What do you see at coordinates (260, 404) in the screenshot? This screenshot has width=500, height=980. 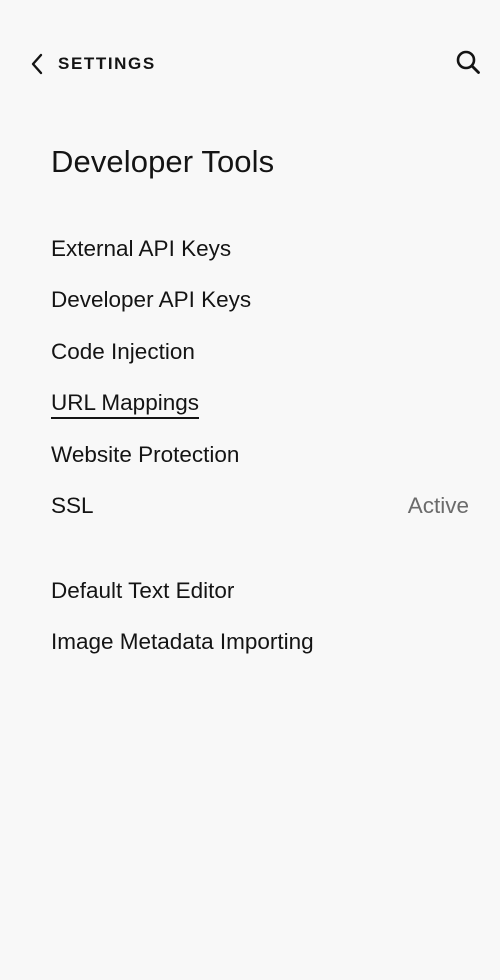 I see `menu-item-url-mappings: URL Mappings` at bounding box center [260, 404].